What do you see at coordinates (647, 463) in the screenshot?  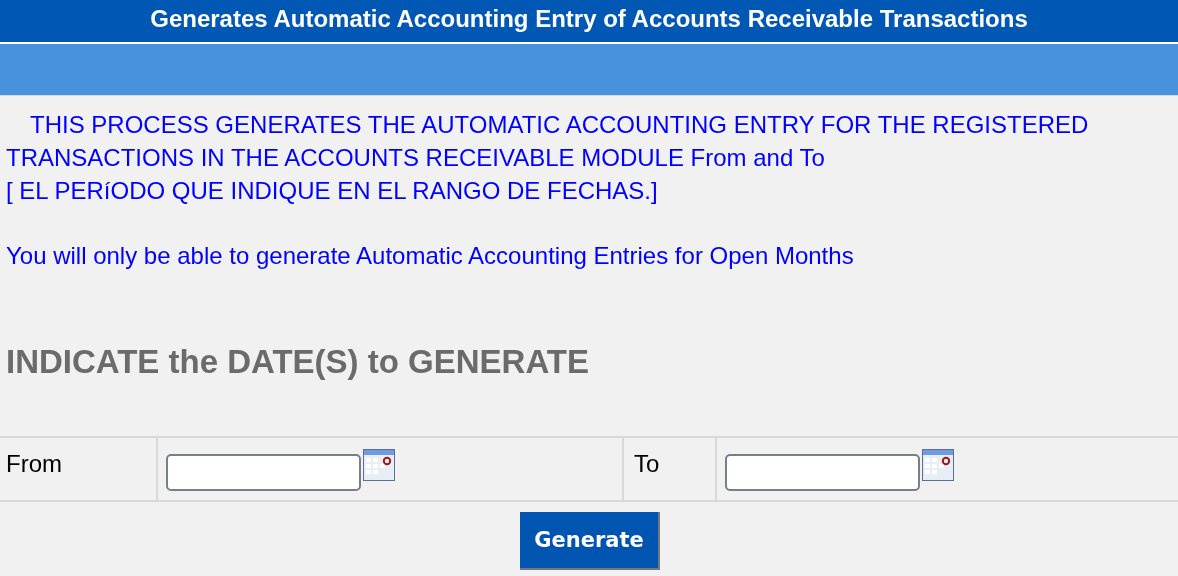 I see `field-label: To` at bounding box center [647, 463].